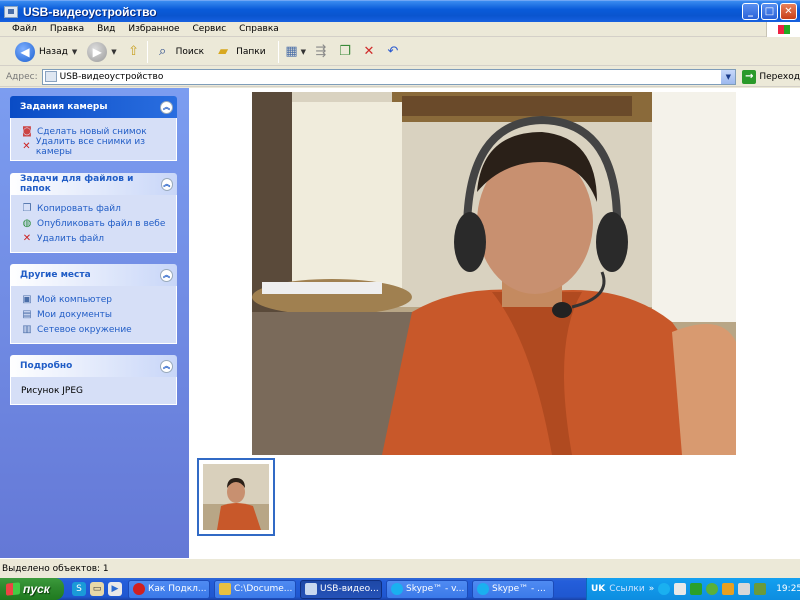  What do you see at coordinates (190, 51) in the screenshot?
I see `search-label: Поиск` at bounding box center [190, 51].